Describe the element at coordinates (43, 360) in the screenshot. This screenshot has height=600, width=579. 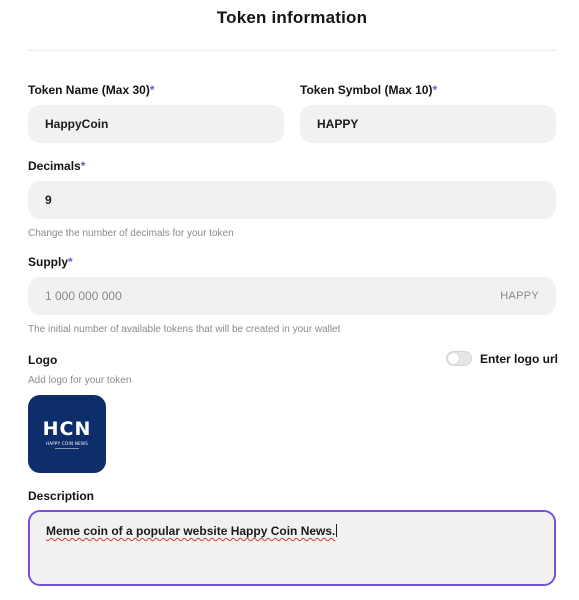
I see `logo-label: Logo` at that location.